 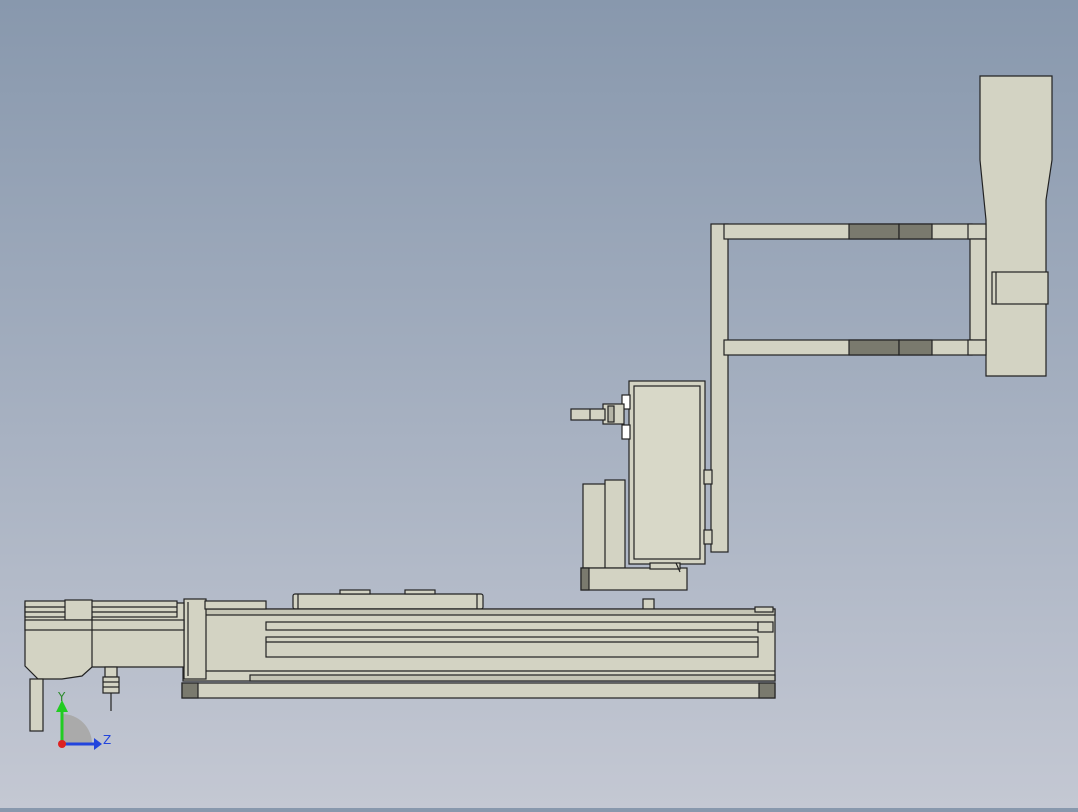 I want to click on locating-pin, so click(x=648, y=604).